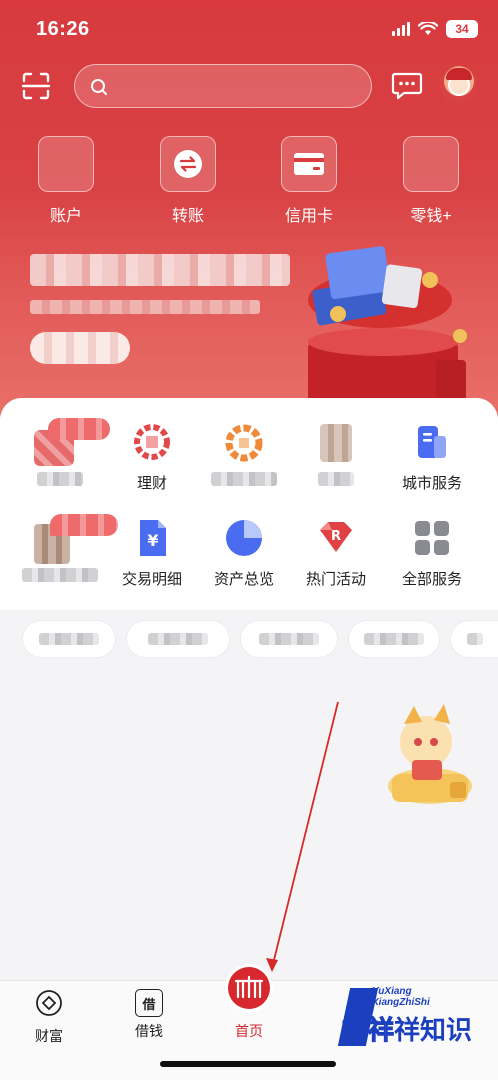 Image resolution: width=498 pixels, height=1080 pixels. I want to click on diamond-circle-icon, so click(49, 1003).